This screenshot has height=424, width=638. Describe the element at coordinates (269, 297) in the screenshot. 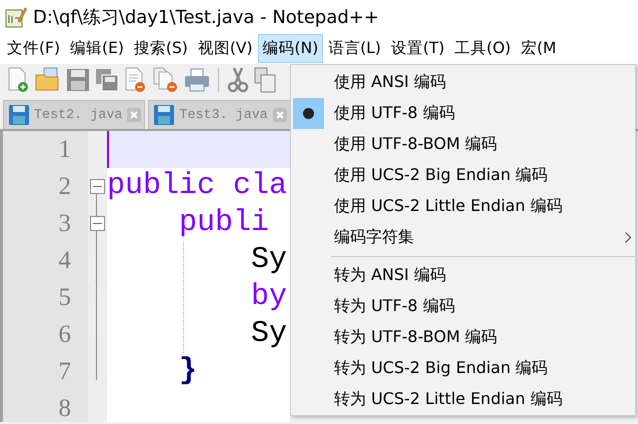

I see `code-text: by` at that location.